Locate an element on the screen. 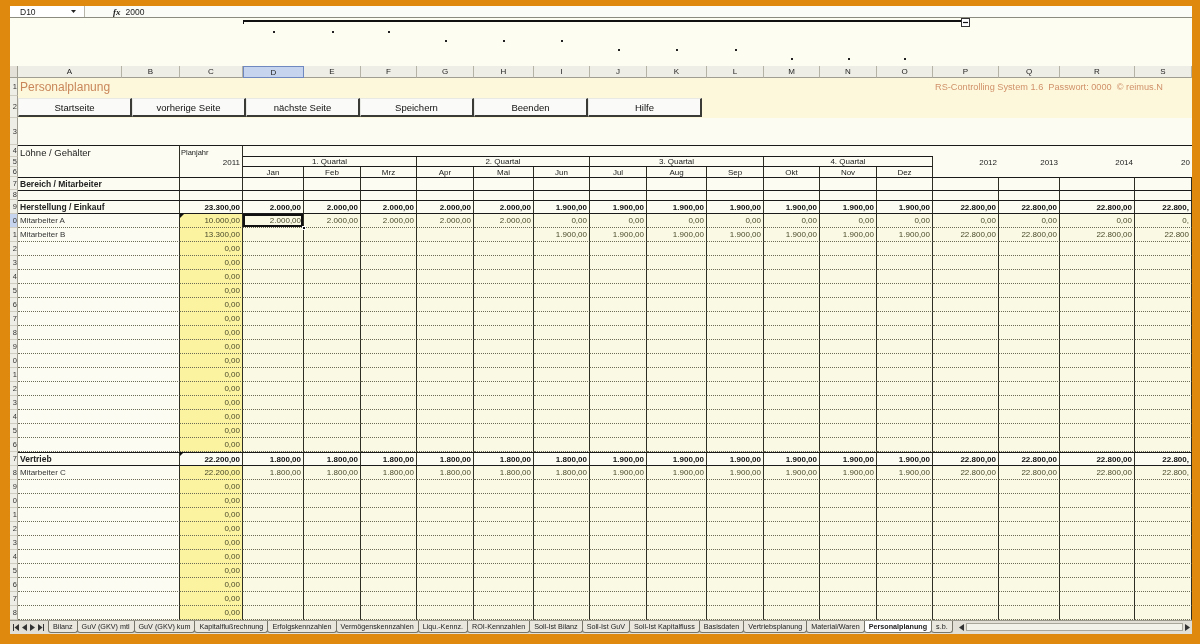  info-text: RS-Controlling System 1.6 Passwort: 0000 © reimus.N is located at coordinates (1049, 87).